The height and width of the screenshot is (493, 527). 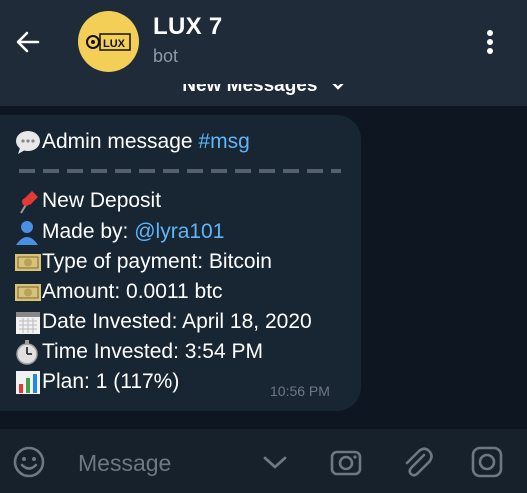 I want to click on plan-line: Plan: 1 (117%), so click(x=96, y=382).